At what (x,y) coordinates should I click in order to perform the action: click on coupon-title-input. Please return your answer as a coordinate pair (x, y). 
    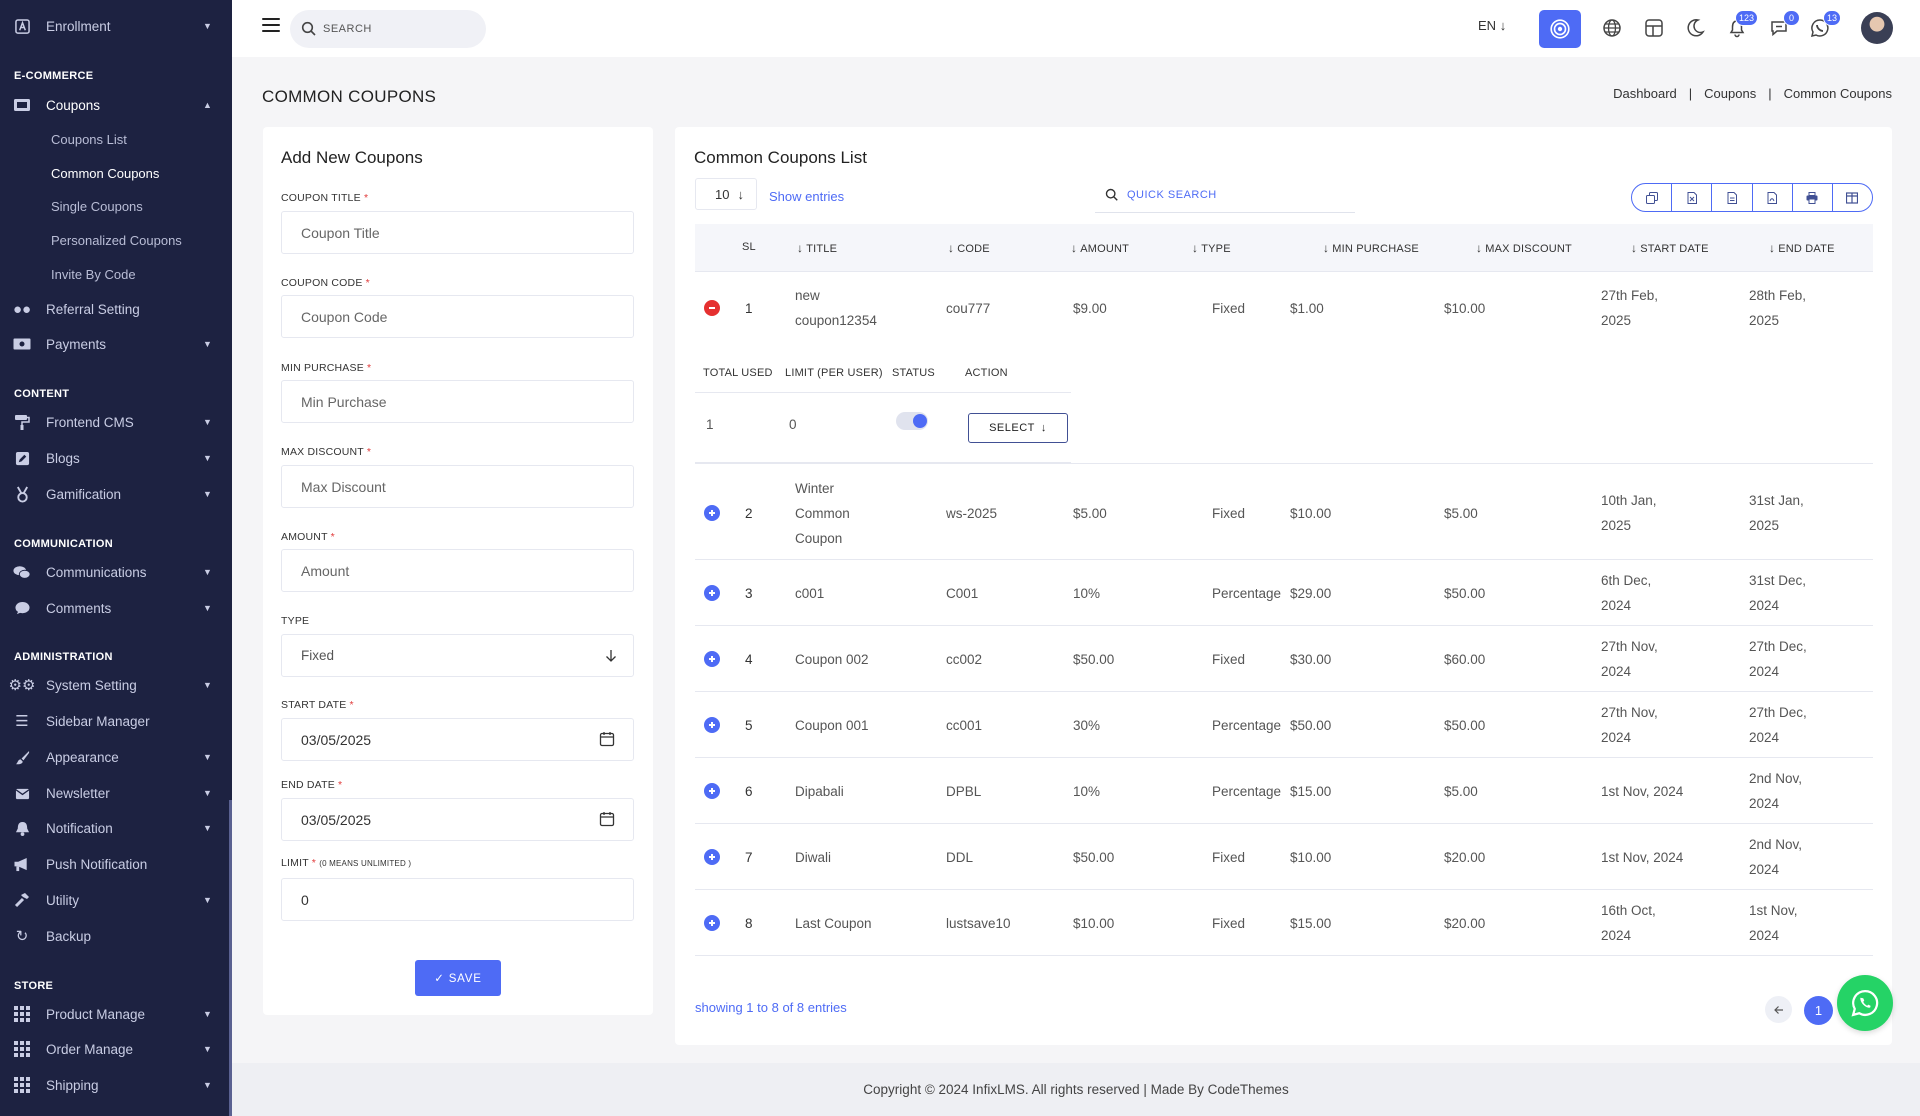
    Looking at the image, I should click on (457, 232).